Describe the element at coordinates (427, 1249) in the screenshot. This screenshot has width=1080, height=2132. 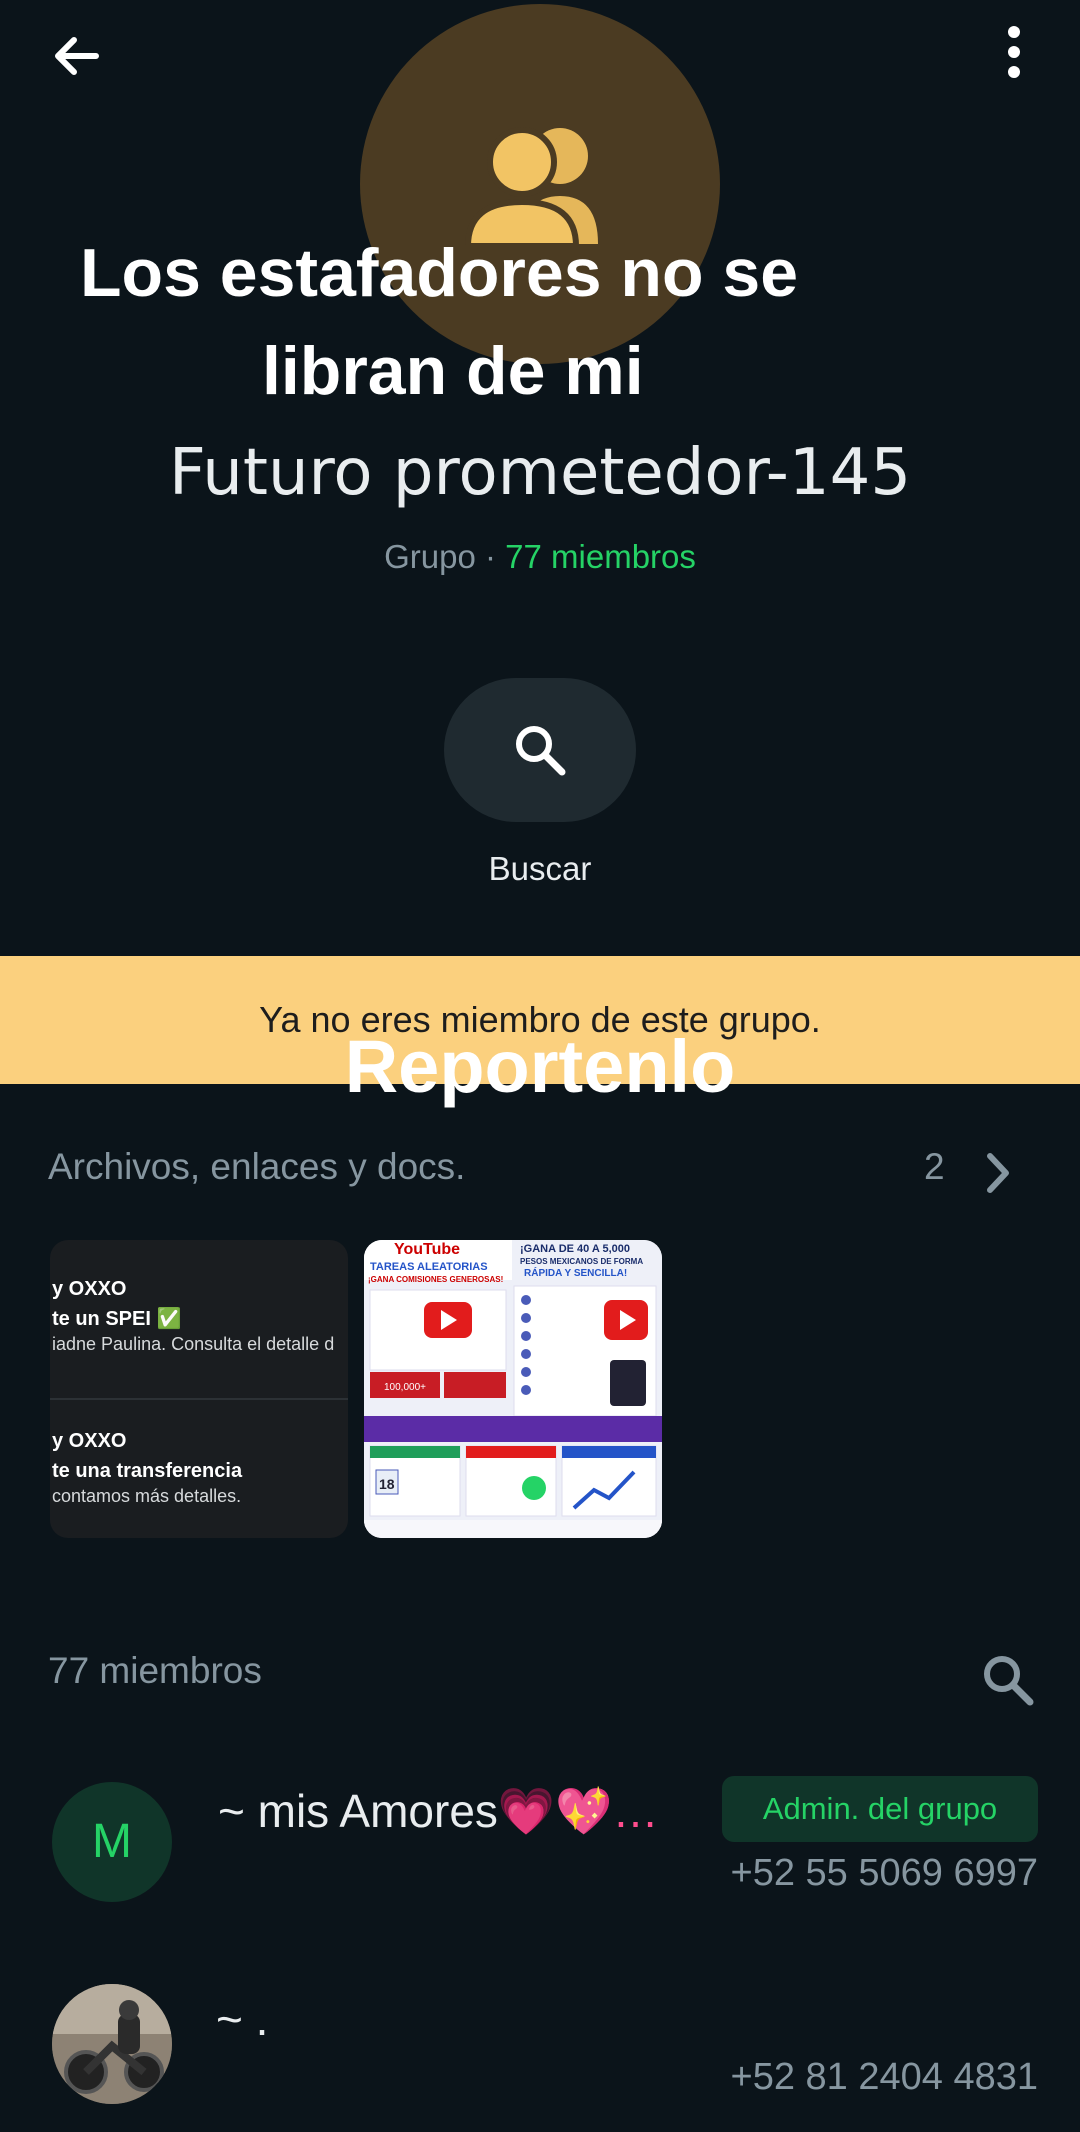
I see `promo-youtube-text: YouTube` at that location.